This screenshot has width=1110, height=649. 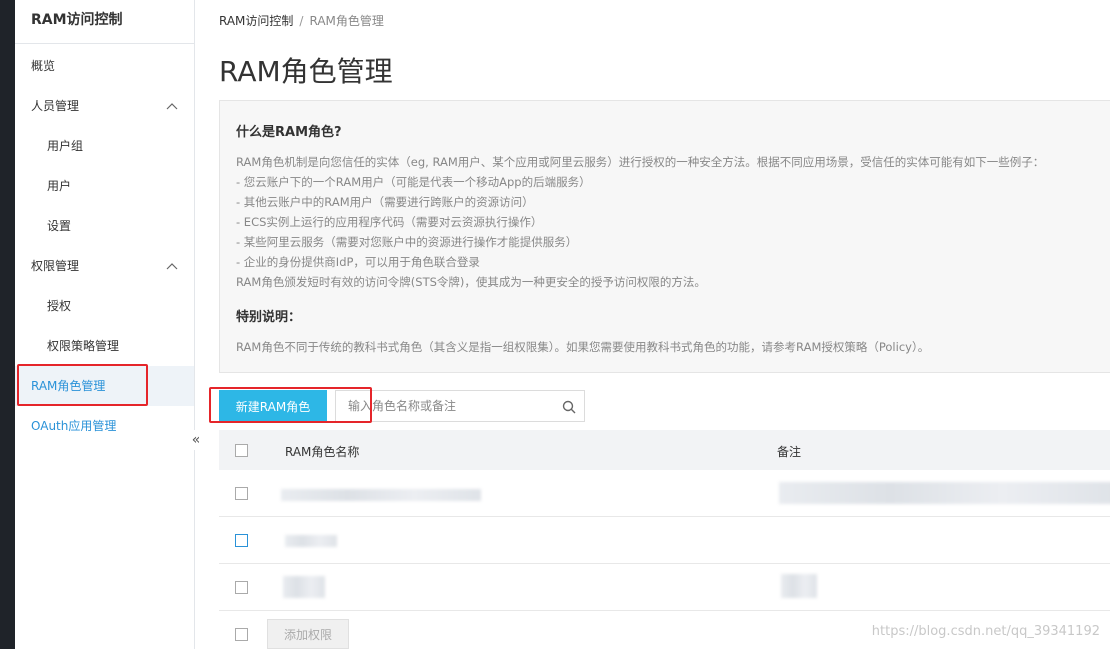 What do you see at coordinates (59, 186) in the screenshot?
I see `sidebar-item-label: 用户` at bounding box center [59, 186].